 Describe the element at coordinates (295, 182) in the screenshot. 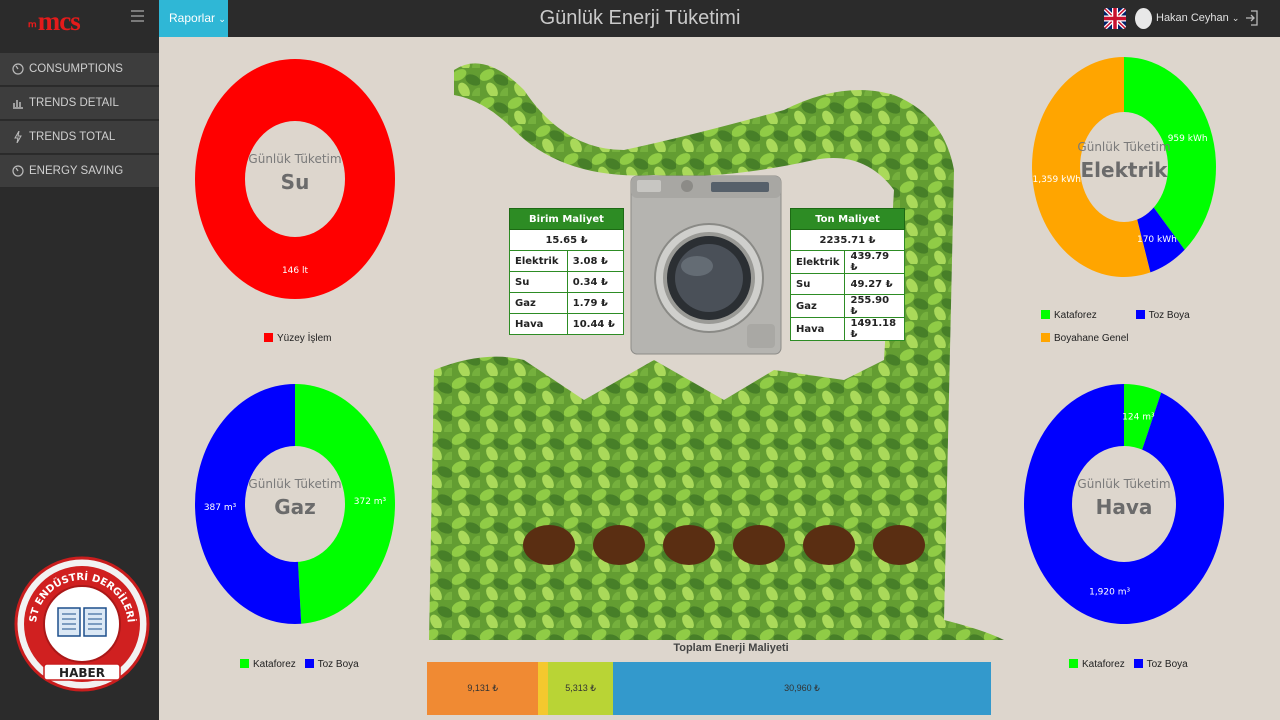

I see `donut-title: Su` at that location.